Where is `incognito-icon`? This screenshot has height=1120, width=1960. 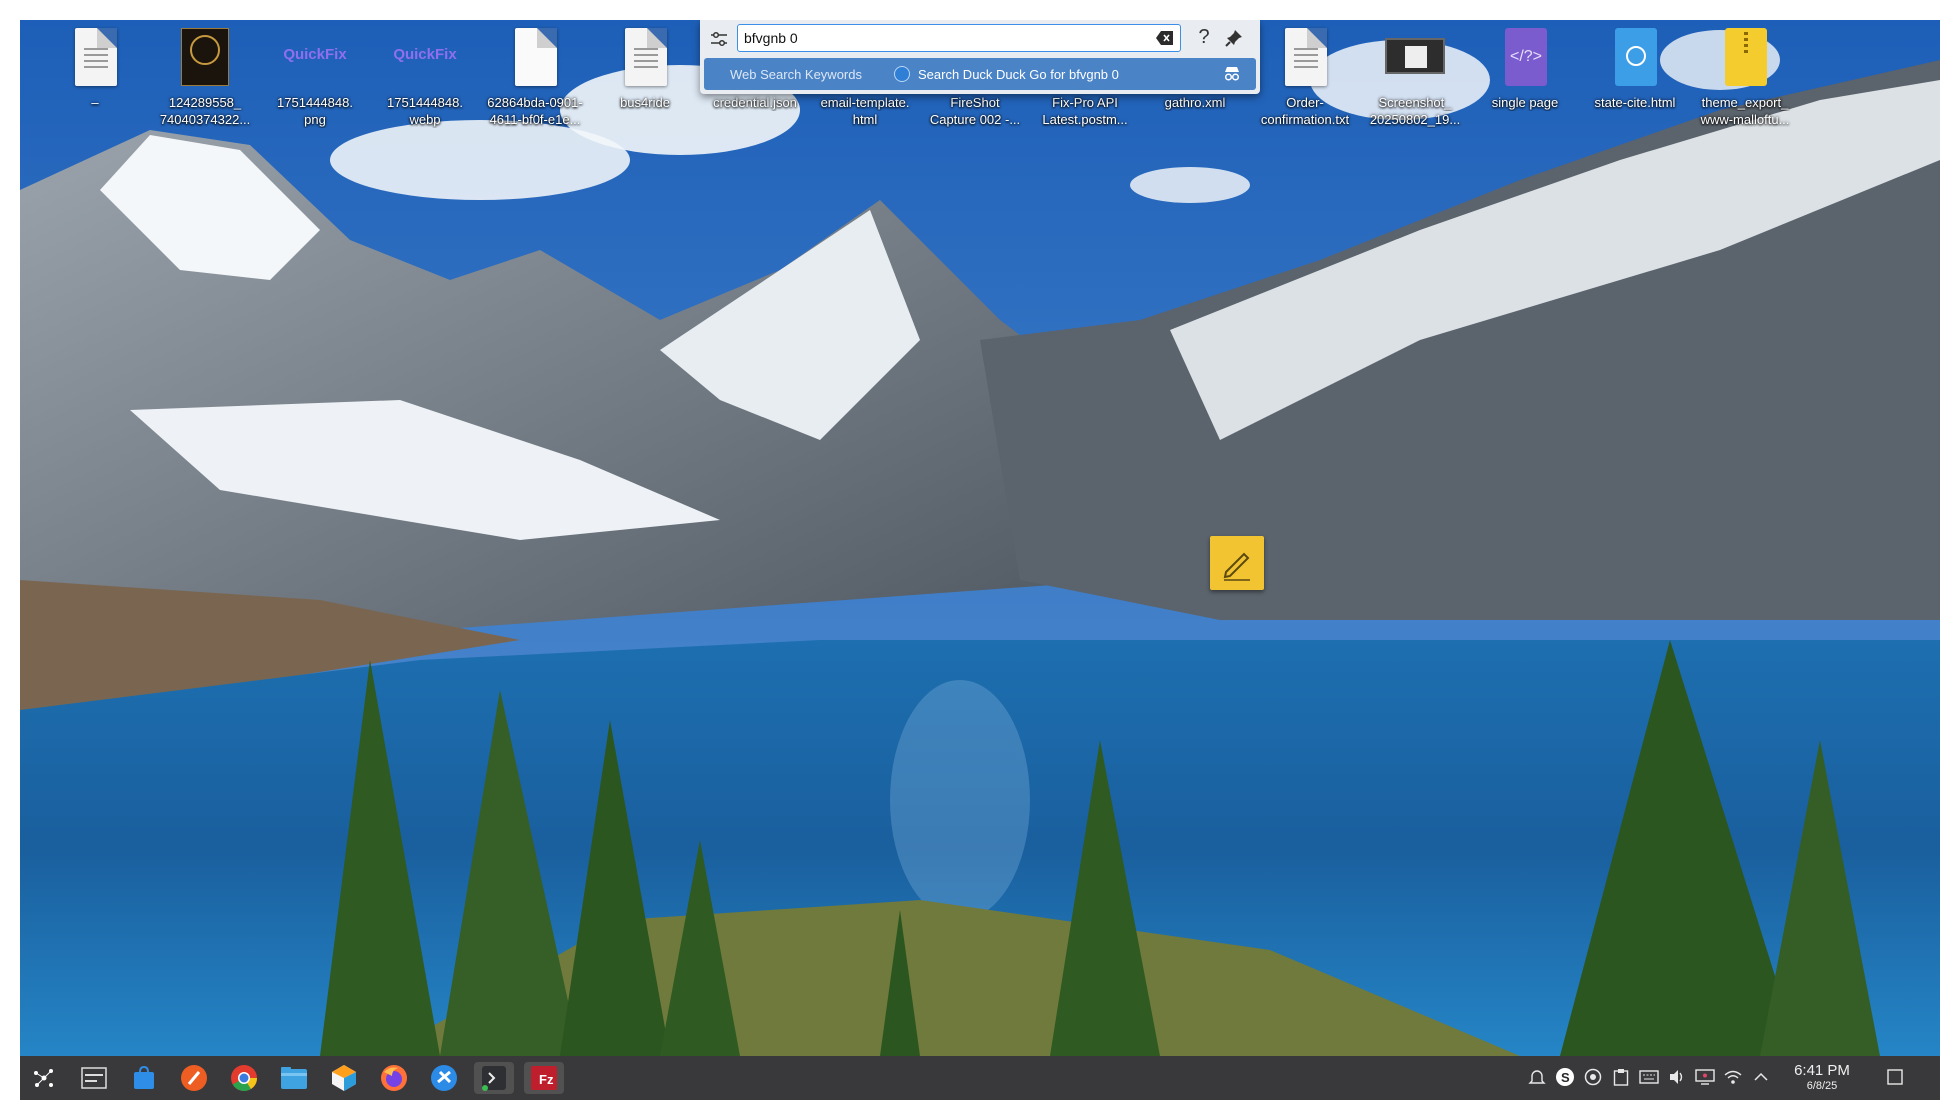
incognito-icon is located at coordinates (1232, 74).